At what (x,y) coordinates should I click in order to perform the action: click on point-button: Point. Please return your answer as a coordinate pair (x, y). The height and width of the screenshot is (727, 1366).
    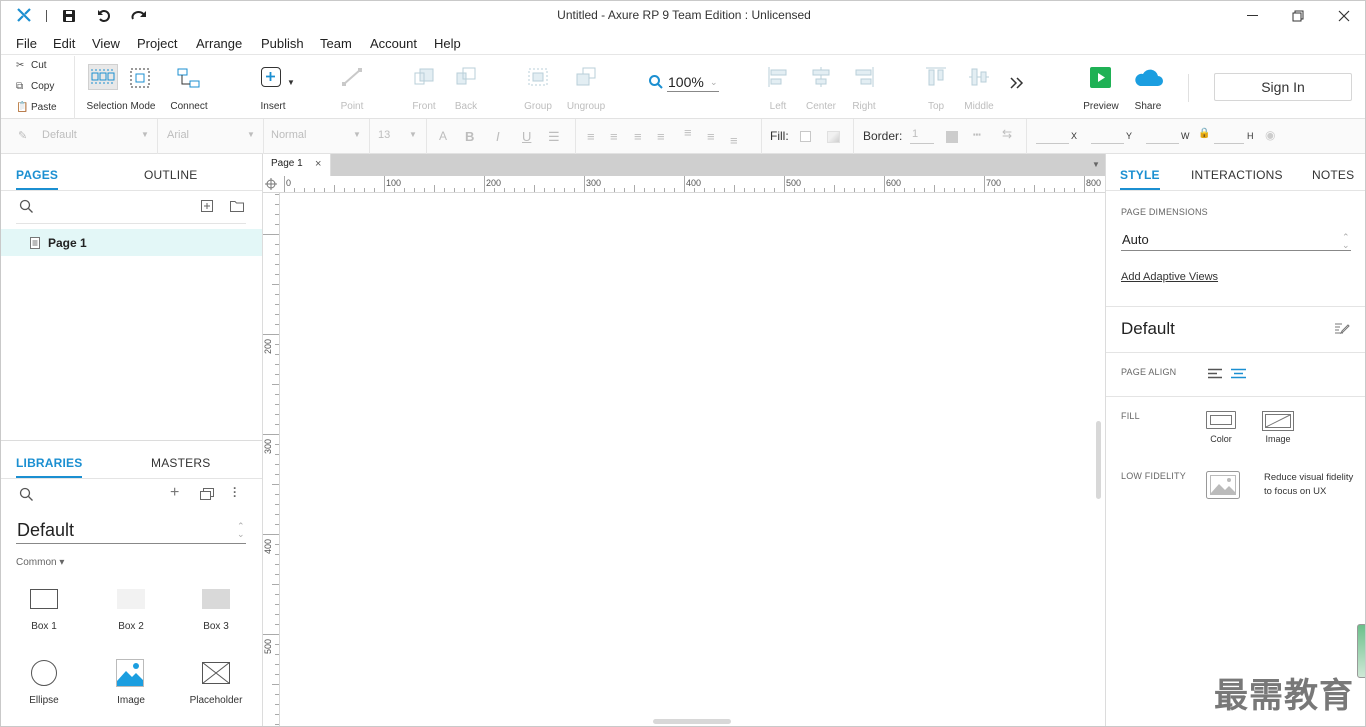
    Looking at the image, I should click on (352, 88).